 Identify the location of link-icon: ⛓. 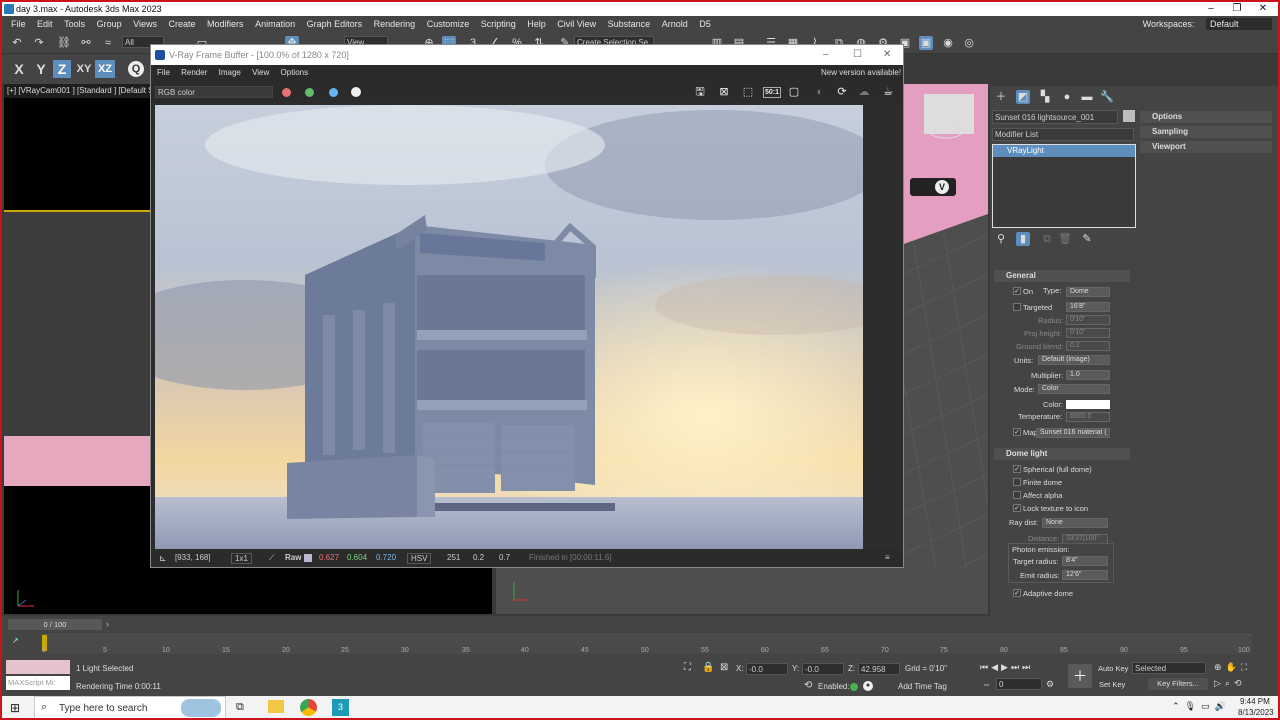
(64, 43).